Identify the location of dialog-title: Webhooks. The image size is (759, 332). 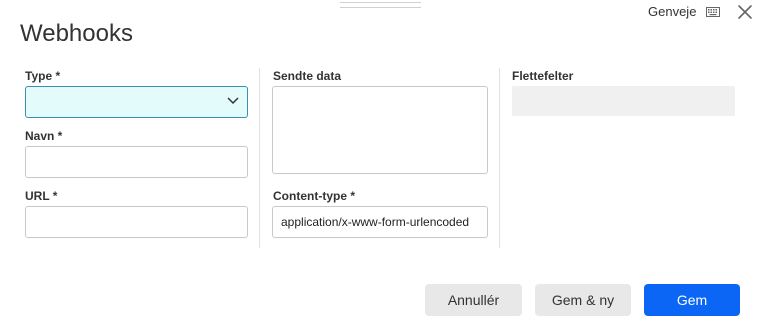
(76, 33).